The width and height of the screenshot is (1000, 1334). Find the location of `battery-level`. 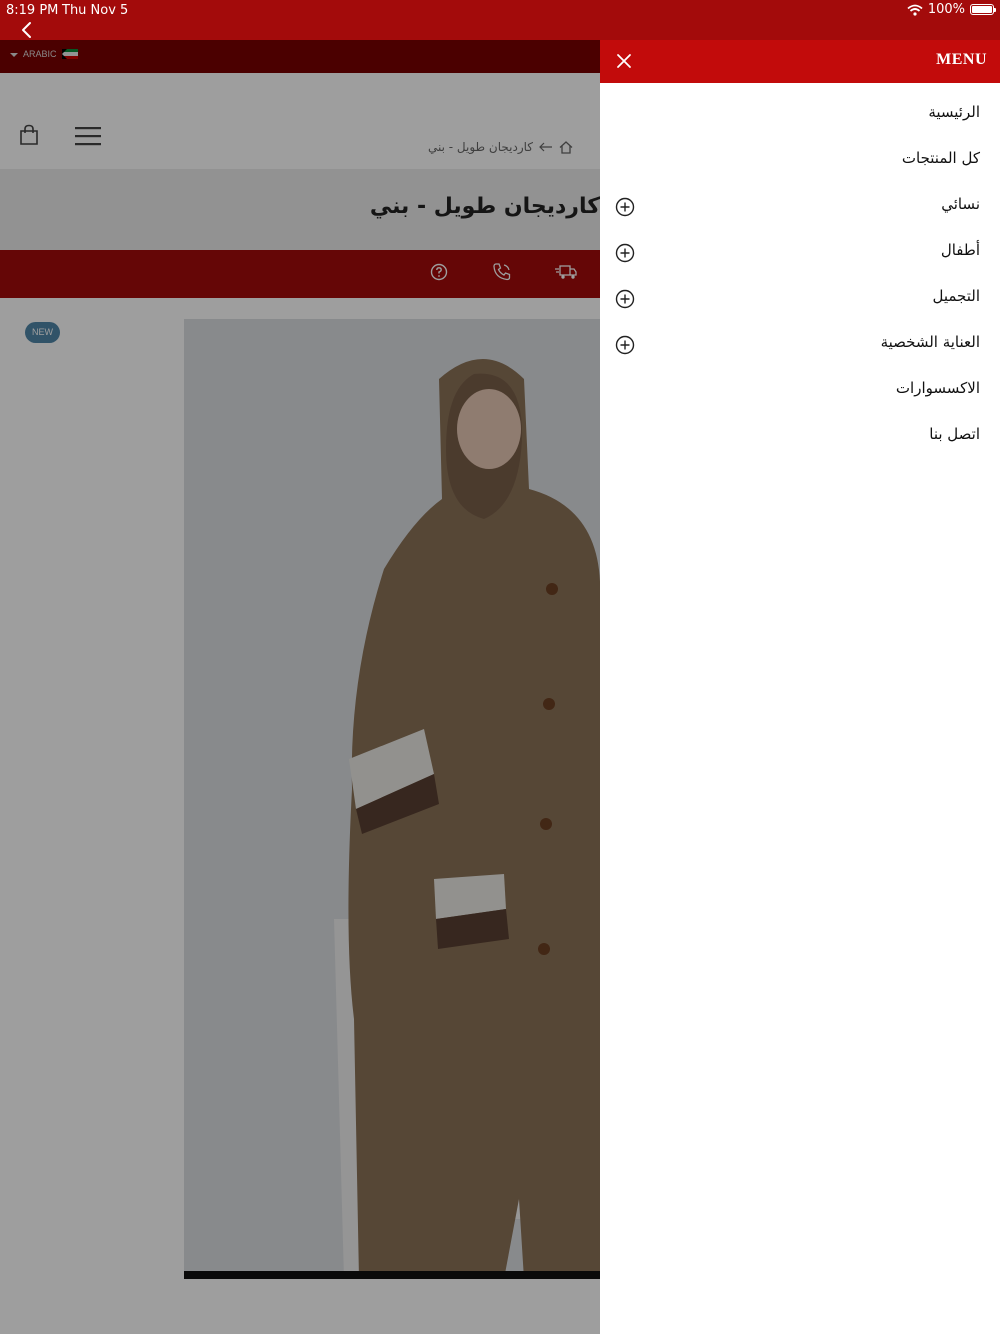

battery-level is located at coordinates (982, 9).